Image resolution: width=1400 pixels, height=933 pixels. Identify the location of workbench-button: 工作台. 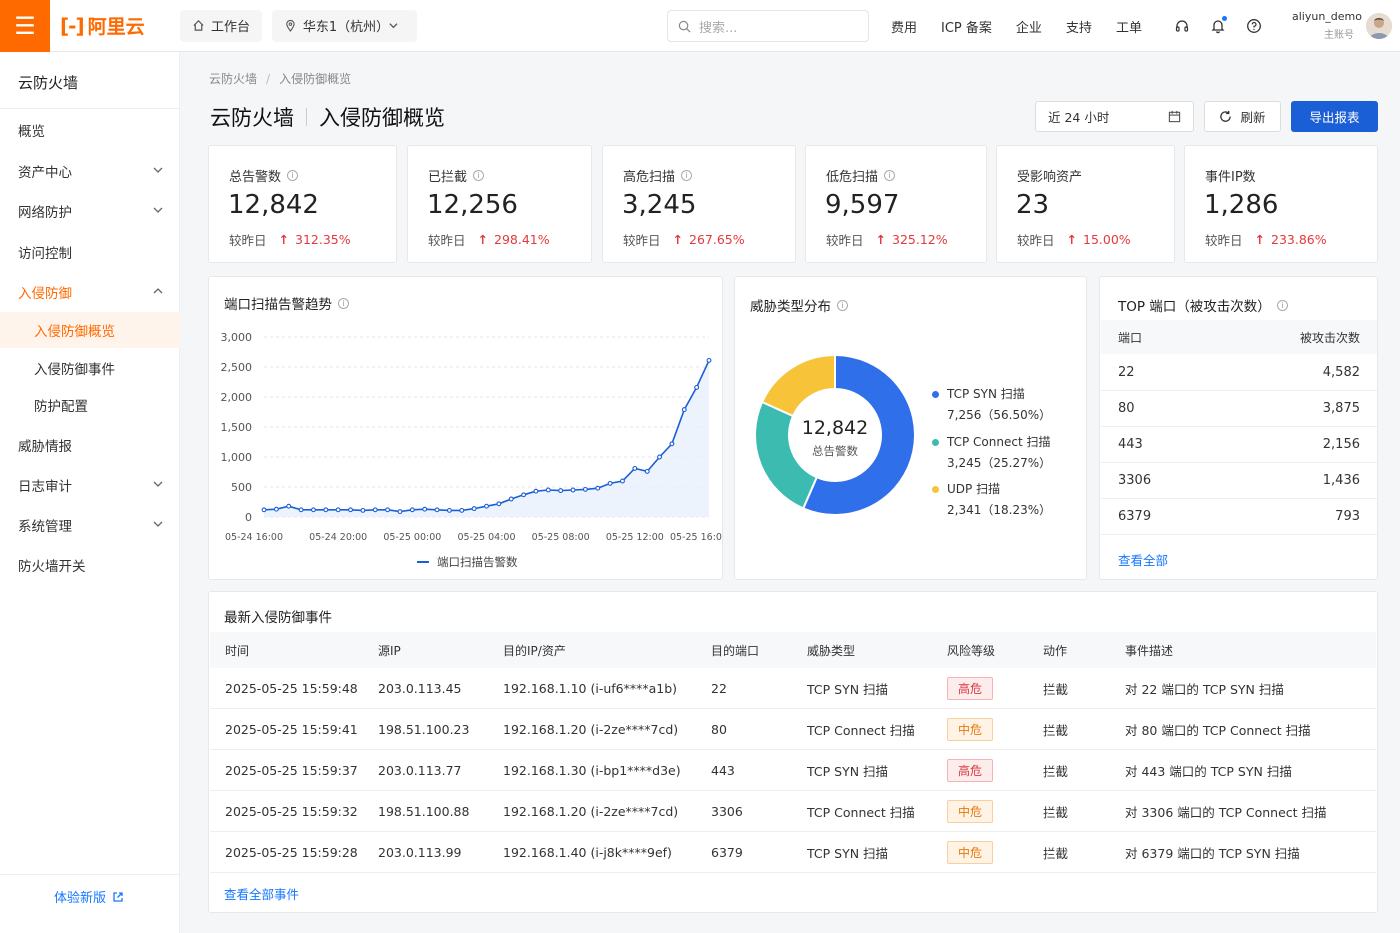
(221, 25).